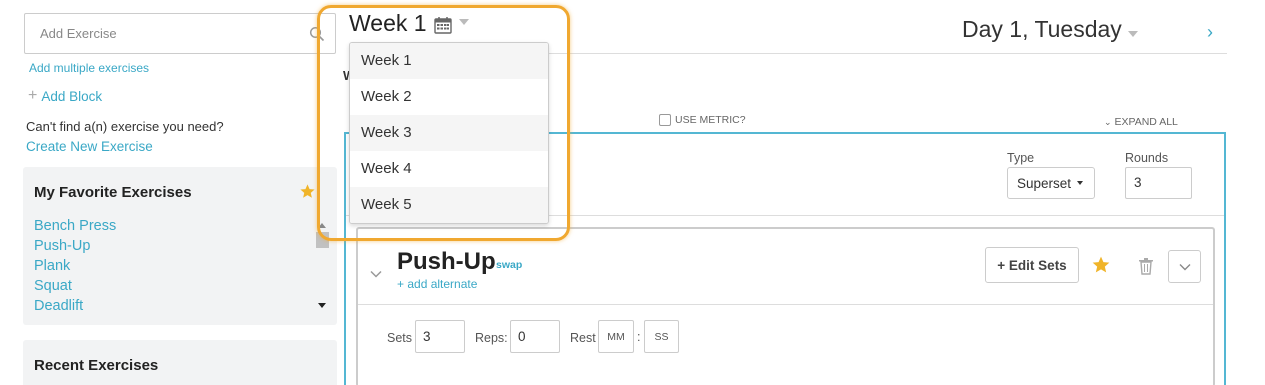 Image resolution: width=1265 pixels, height=385 pixels. What do you see at coordinates (322, 266) in the screenshot?
I see `favorites-scrollbar` at bounding box center [322, 266].